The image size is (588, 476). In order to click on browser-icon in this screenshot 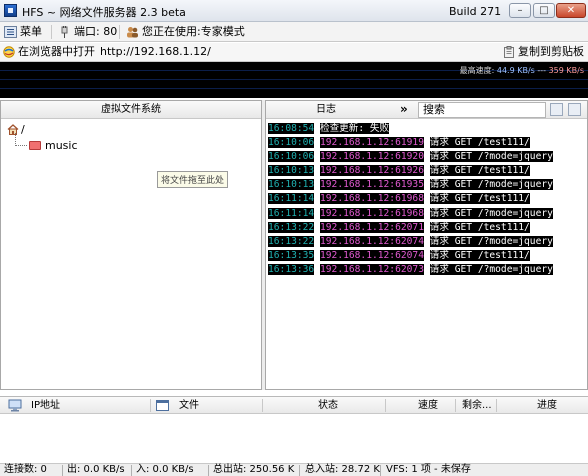, I will do `click(9, 52)`.